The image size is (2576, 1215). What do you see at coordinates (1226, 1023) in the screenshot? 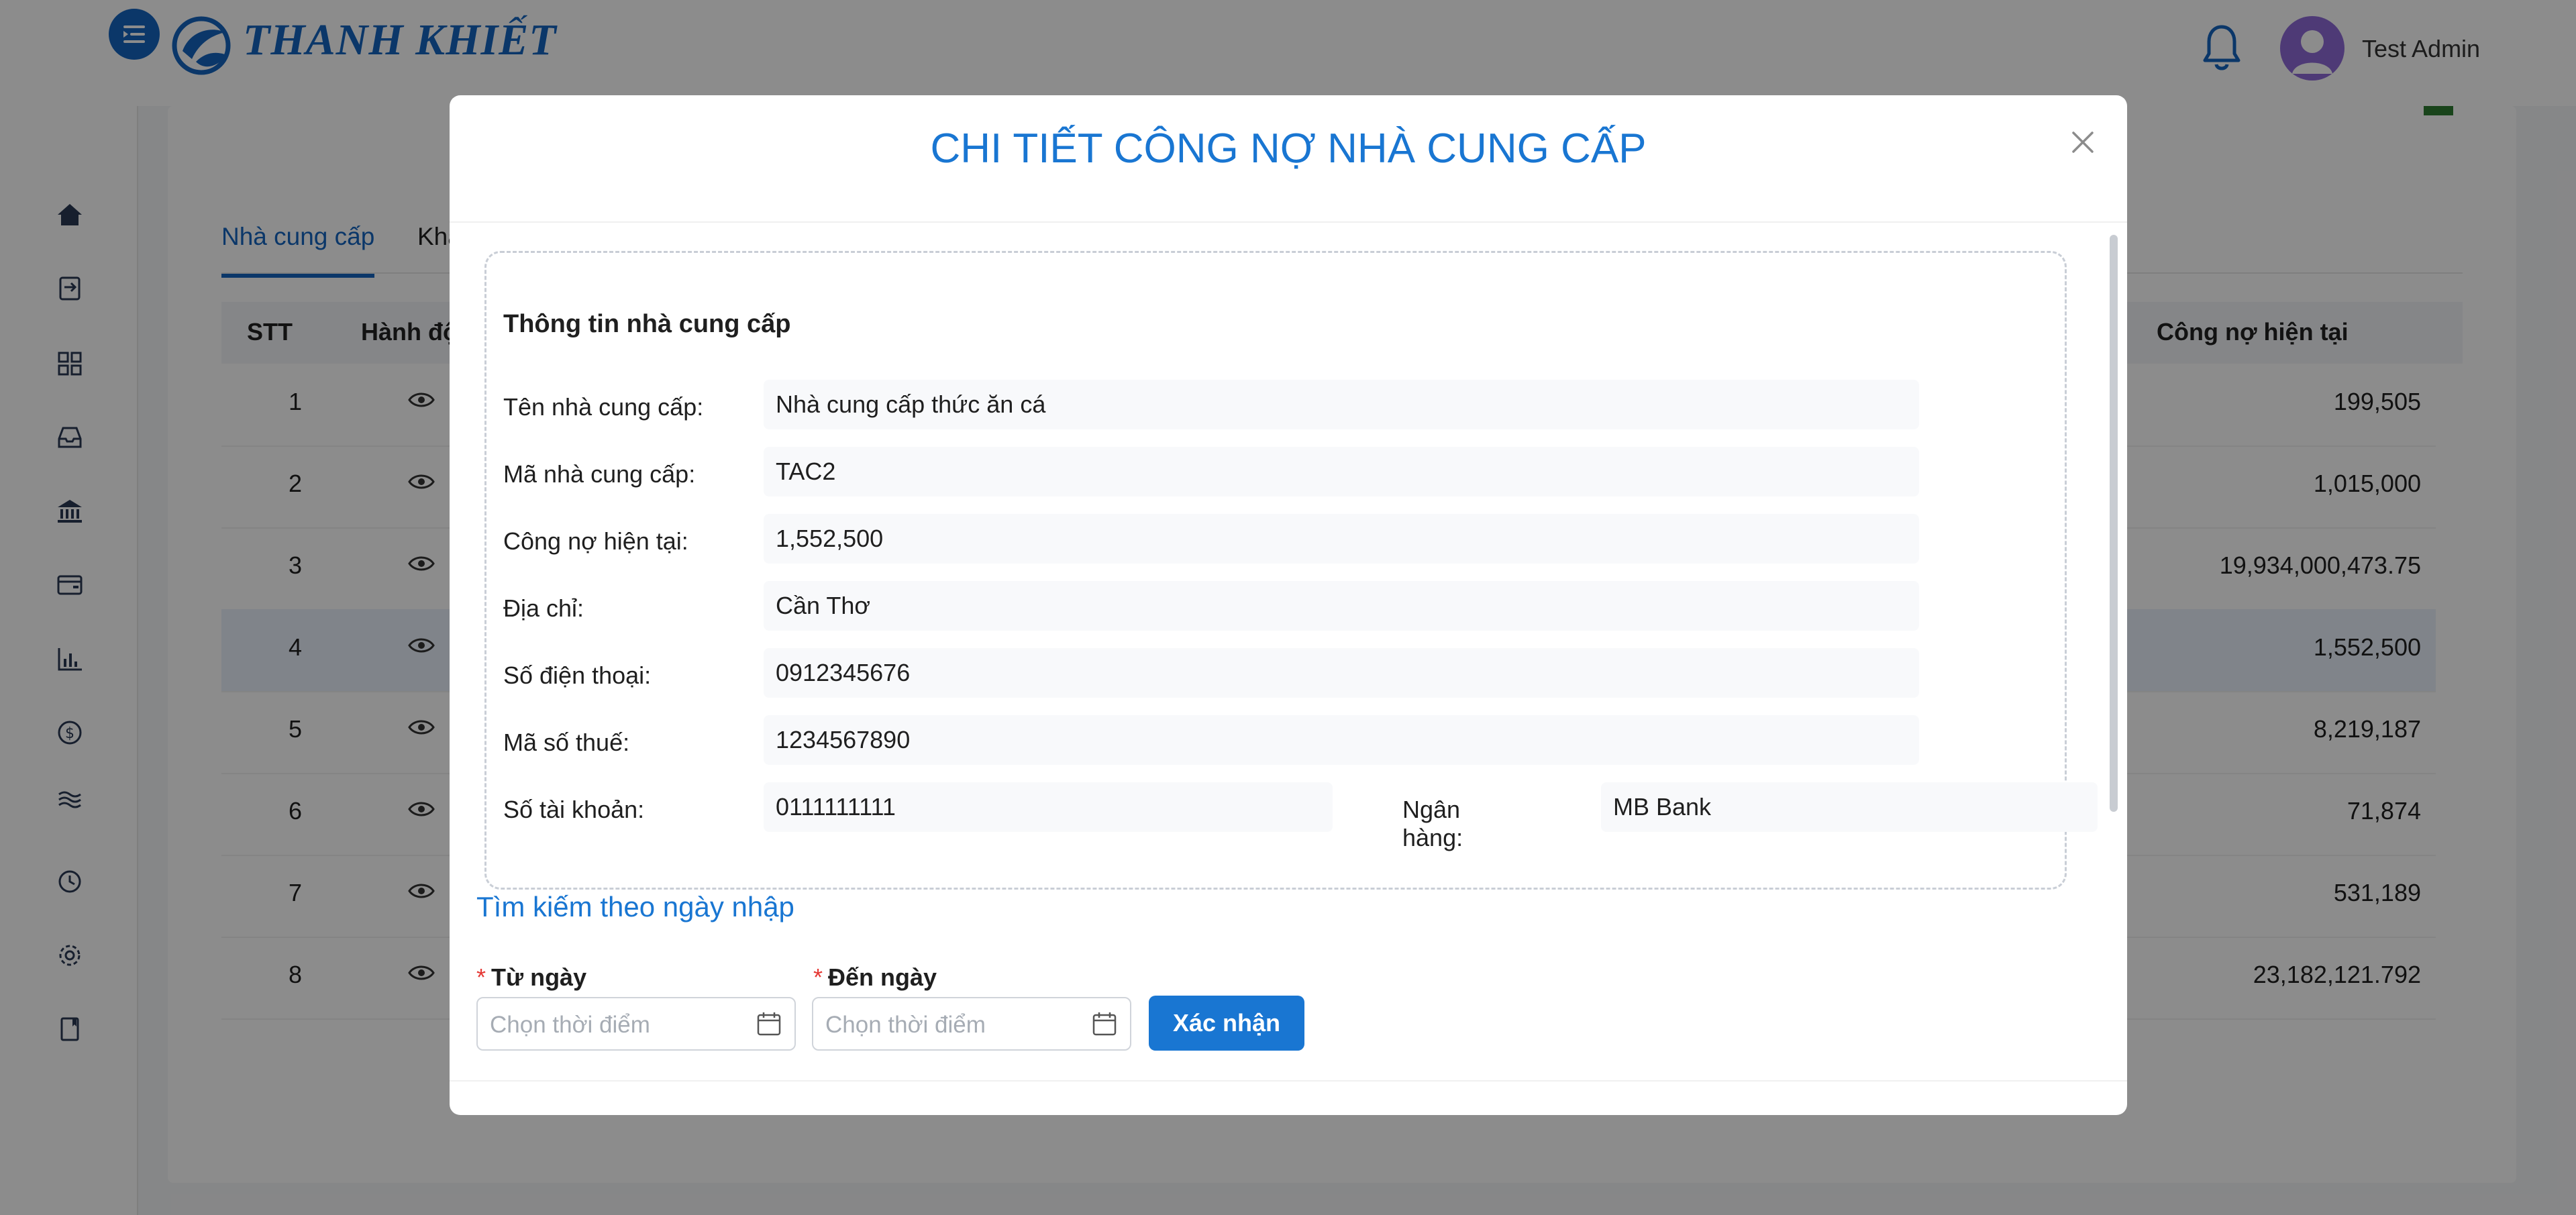
I see `confirm-button: Xác nhận` at bounding box center [1226, 1023].